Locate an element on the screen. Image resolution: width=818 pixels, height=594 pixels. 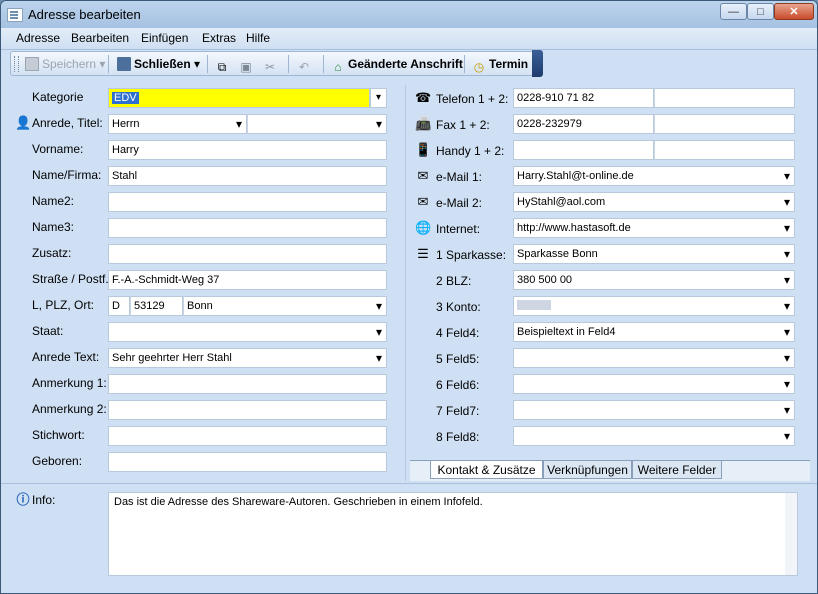
fax-icon: 📠 is located at coordinates (423, 123).